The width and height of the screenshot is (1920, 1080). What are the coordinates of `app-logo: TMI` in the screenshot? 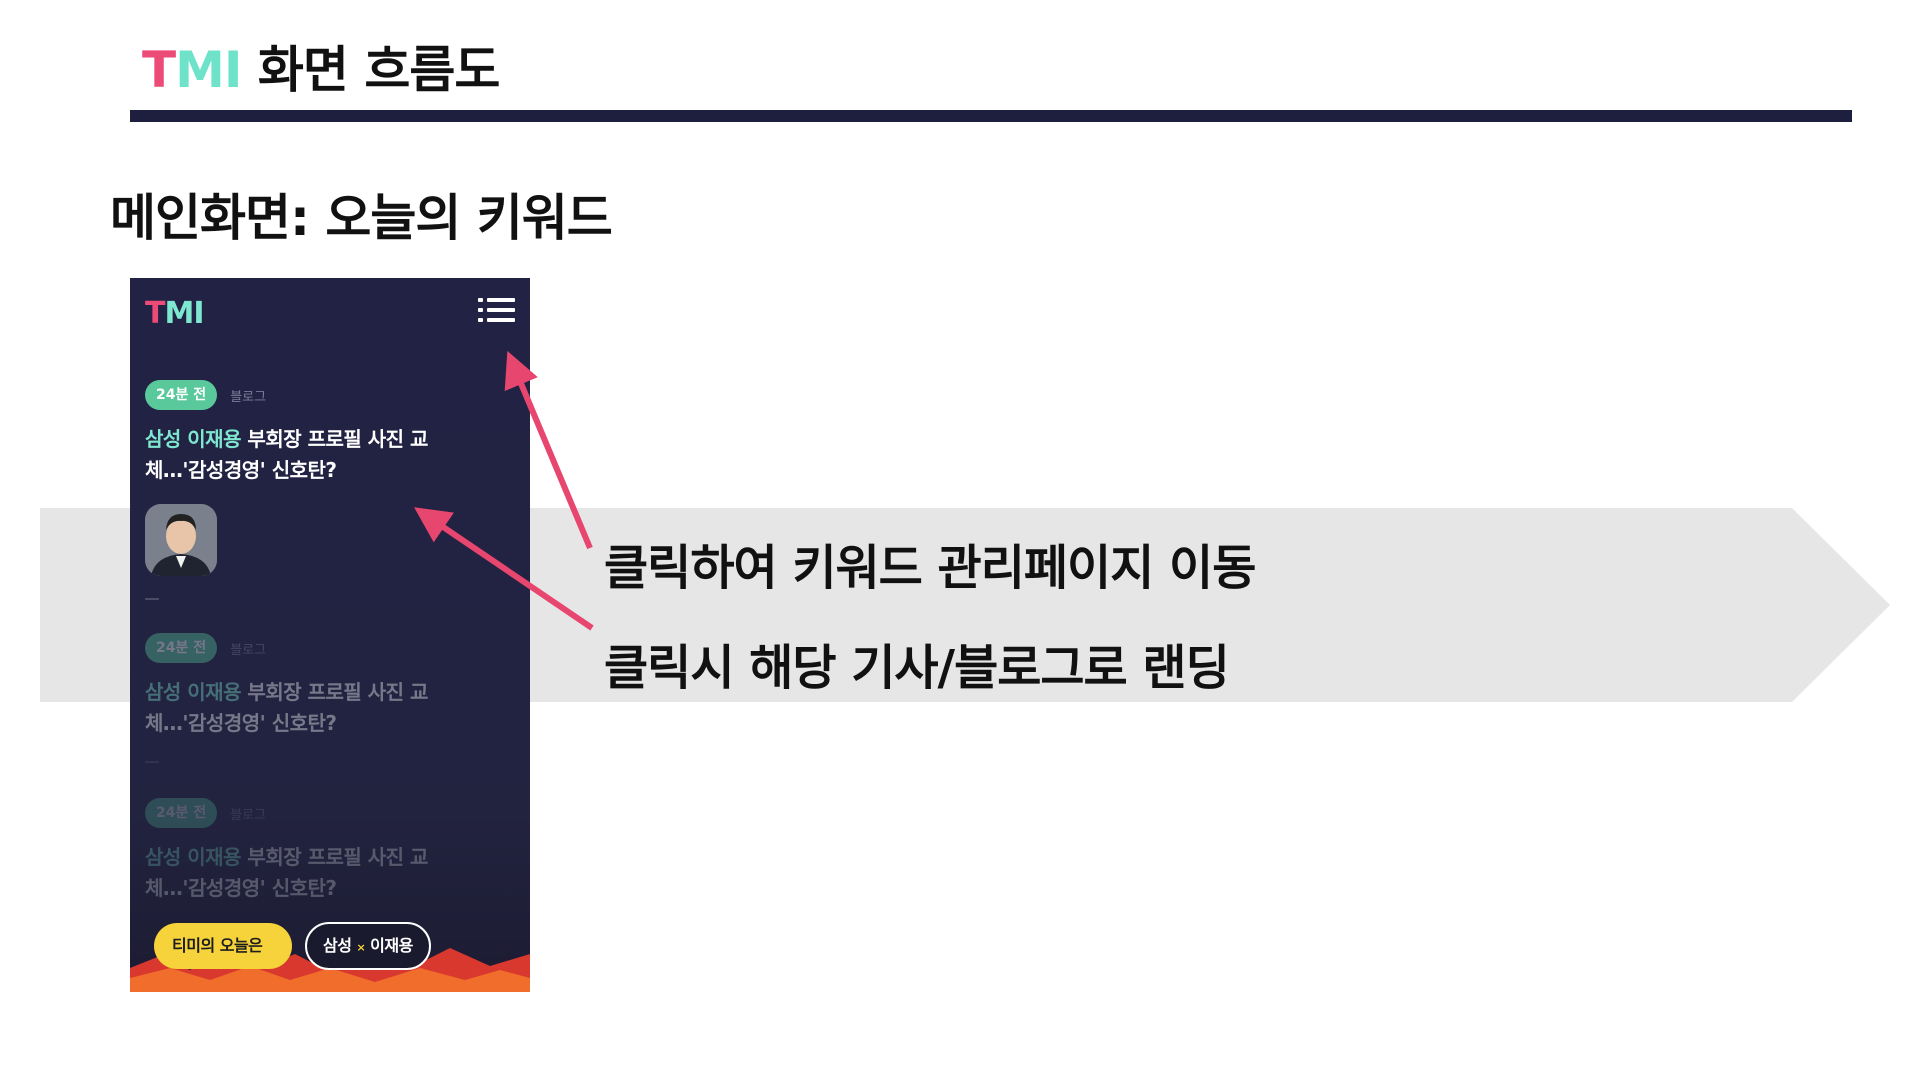 It's located at (175, 313).